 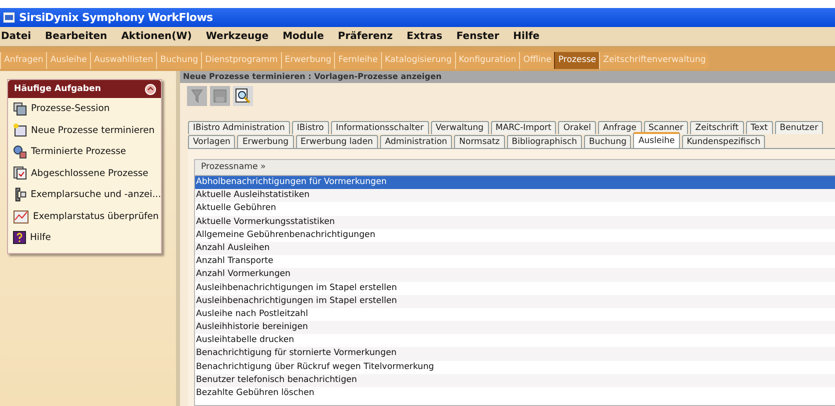 I want to click on menu-item: Aktionen(W), so click(x=156, y=36).